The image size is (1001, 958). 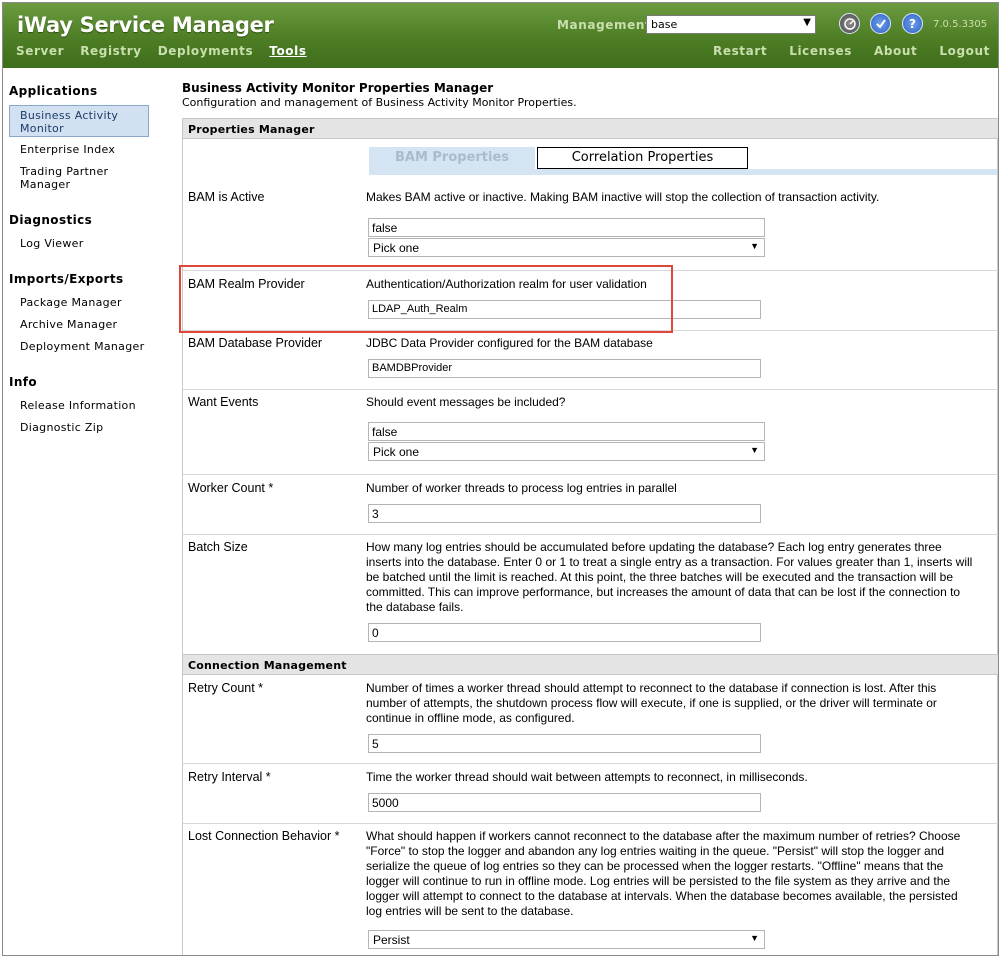 What do you see at coordinates (111, 51) in the screenshot?
I see `nav-registry: Registry` at bounding box center [111, 51].